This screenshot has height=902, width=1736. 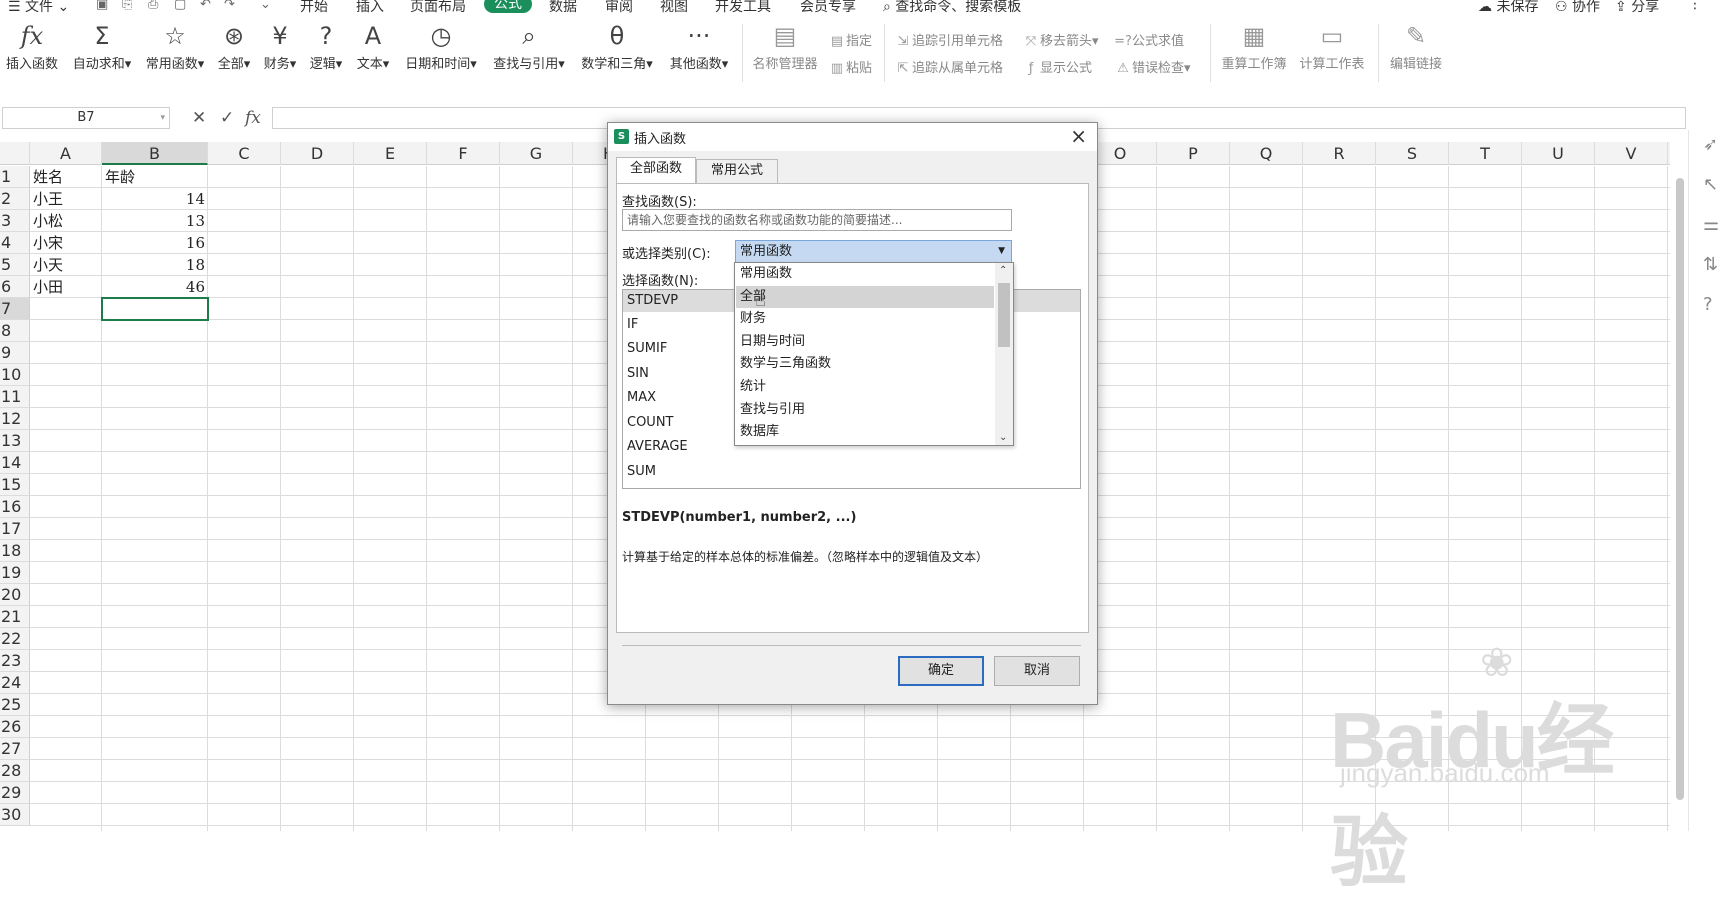 What do you see at coordinates (617, 51) in the screenshot?
I see `math-trig-button: θ 数学和三角▾` at bounding box center [617, 51].